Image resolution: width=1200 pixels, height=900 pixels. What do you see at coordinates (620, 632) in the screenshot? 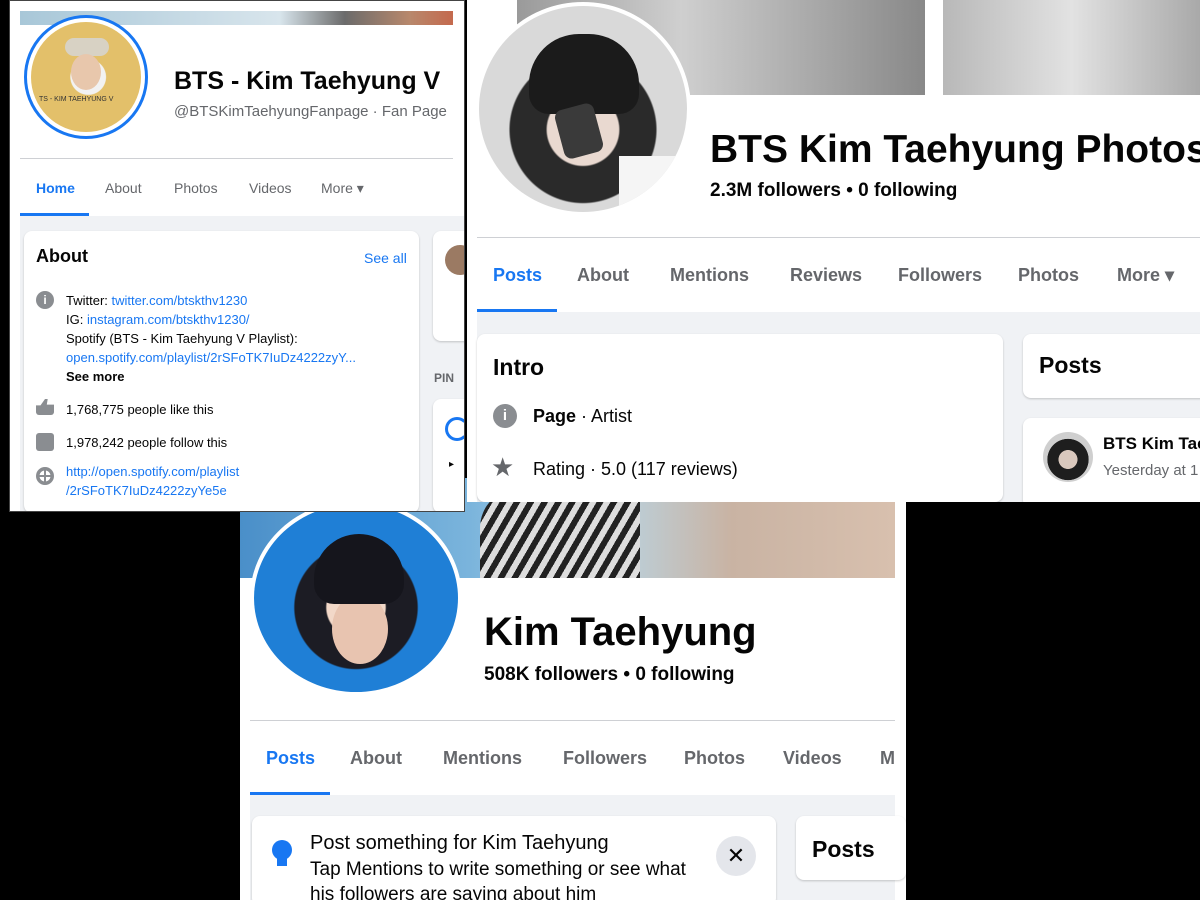
I see `page-title: Kim Taehyung` at bounding box center [620, 632].